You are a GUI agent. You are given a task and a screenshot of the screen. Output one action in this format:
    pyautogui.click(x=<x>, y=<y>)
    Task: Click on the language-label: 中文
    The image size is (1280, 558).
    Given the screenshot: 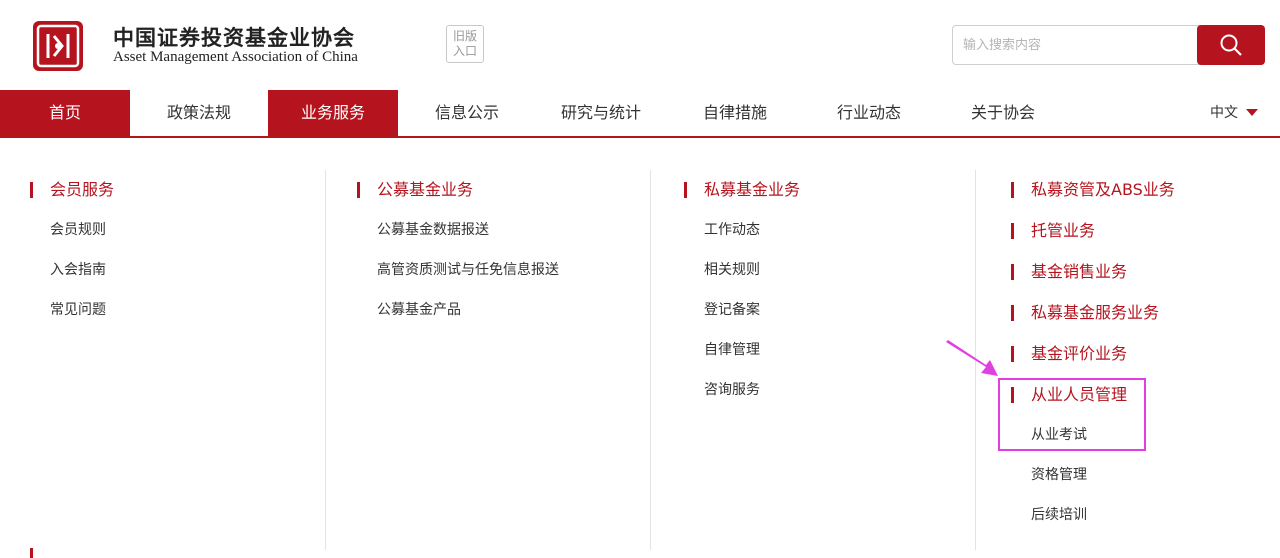 What is the action you would take?
    pyautogui.click(x=1224, y=113)
    